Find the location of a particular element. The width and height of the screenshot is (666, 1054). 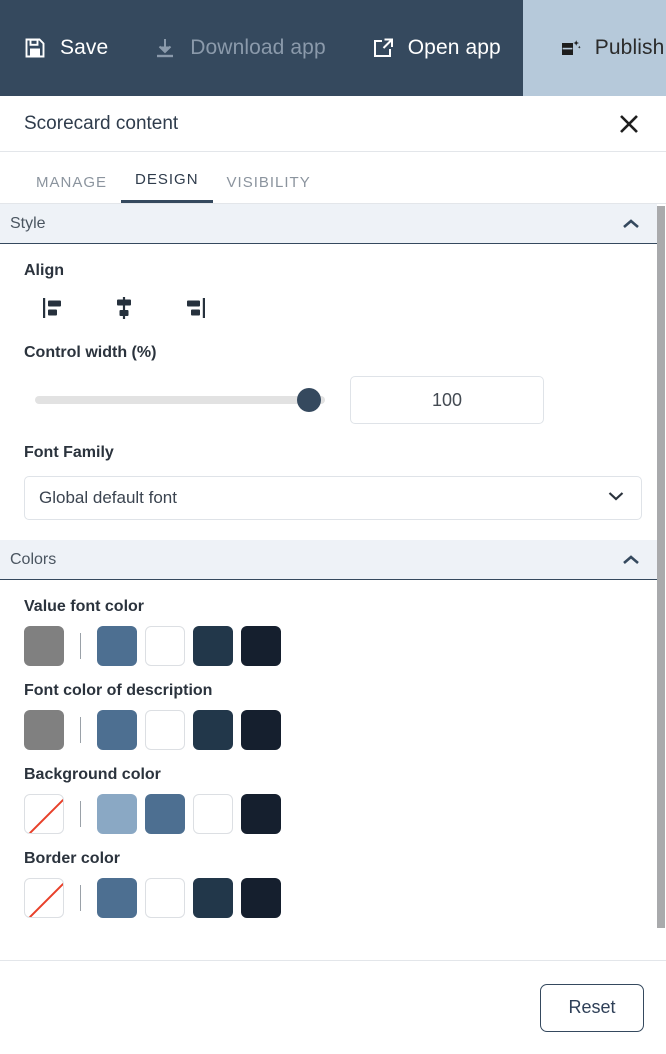

reset-button: Reset is located at coordinates (592, 1007).